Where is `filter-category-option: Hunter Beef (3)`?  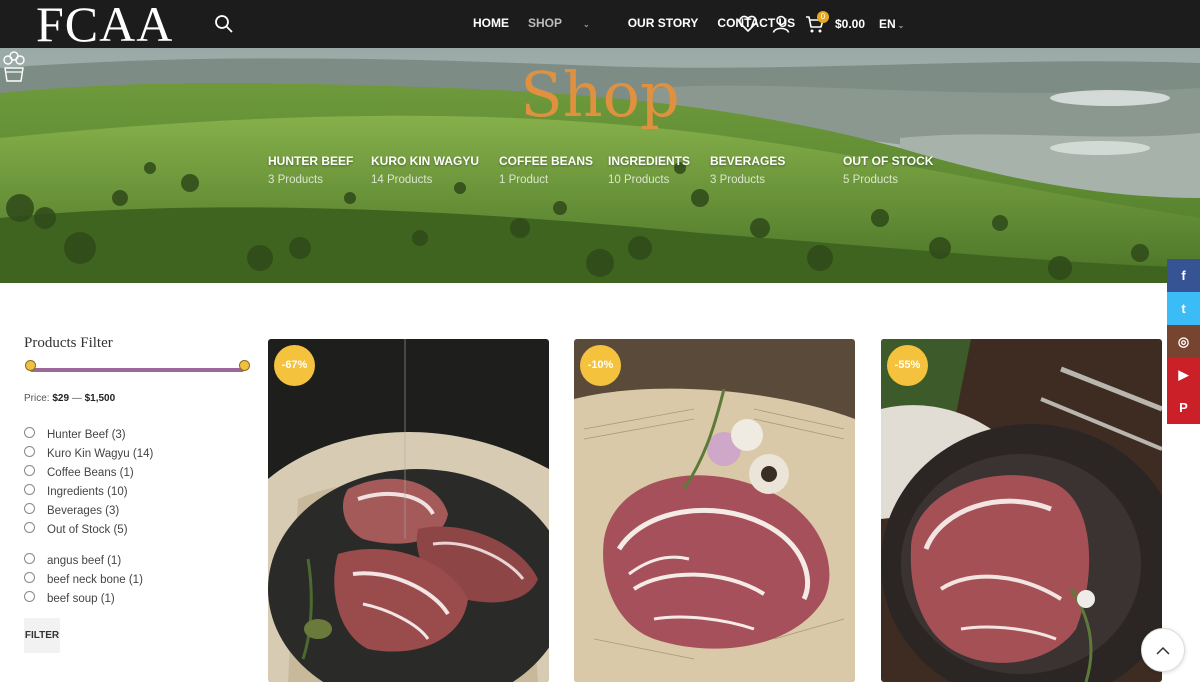 filter-category-option: Hunter Beef (3) is located at coordinates (75, 433).